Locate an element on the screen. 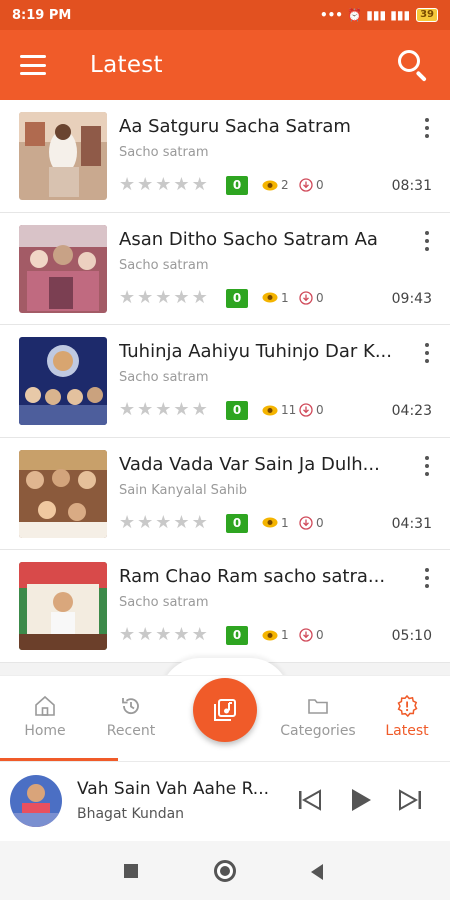  song-duration: 08:31 is located at coordinates (411, 186).